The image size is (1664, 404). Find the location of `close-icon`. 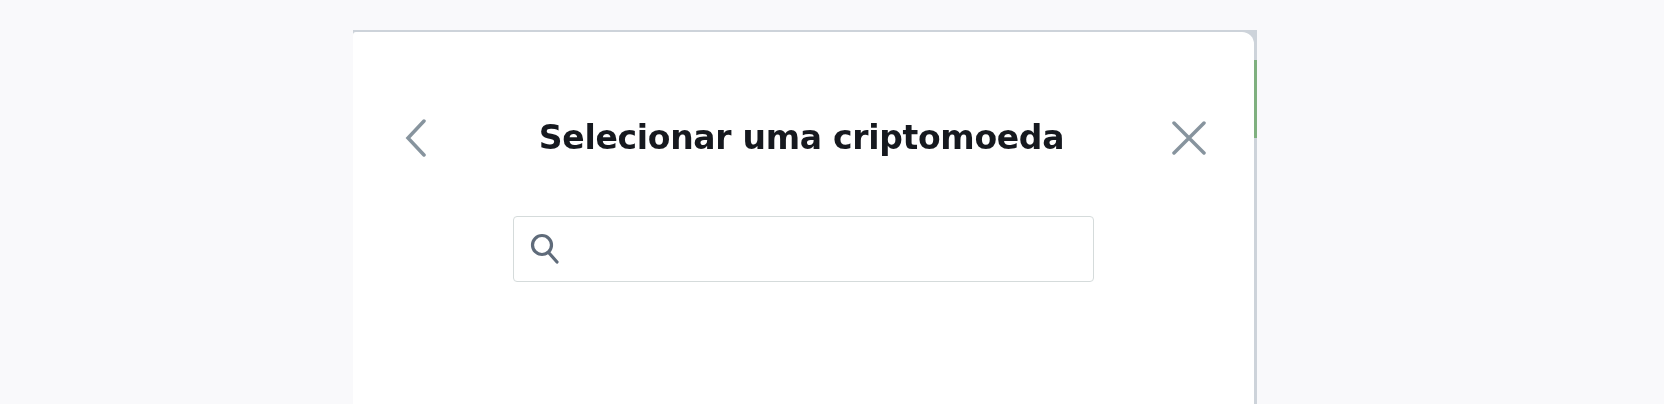

close-icon is located at coordinates (1189, 138).